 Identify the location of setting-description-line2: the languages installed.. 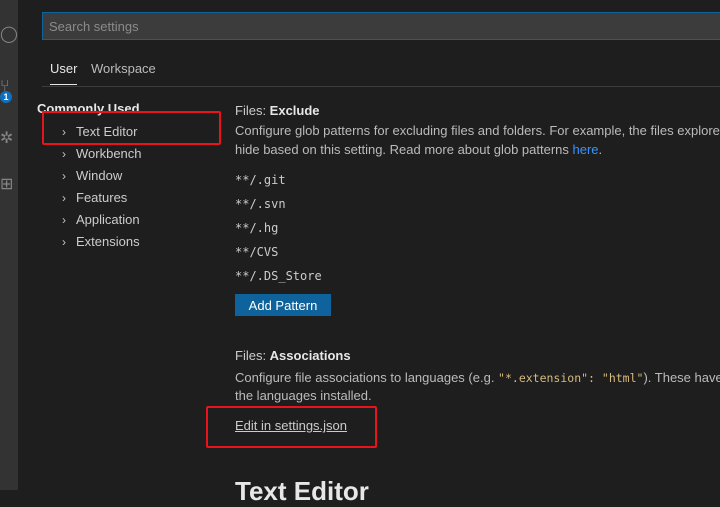
(303, 395).